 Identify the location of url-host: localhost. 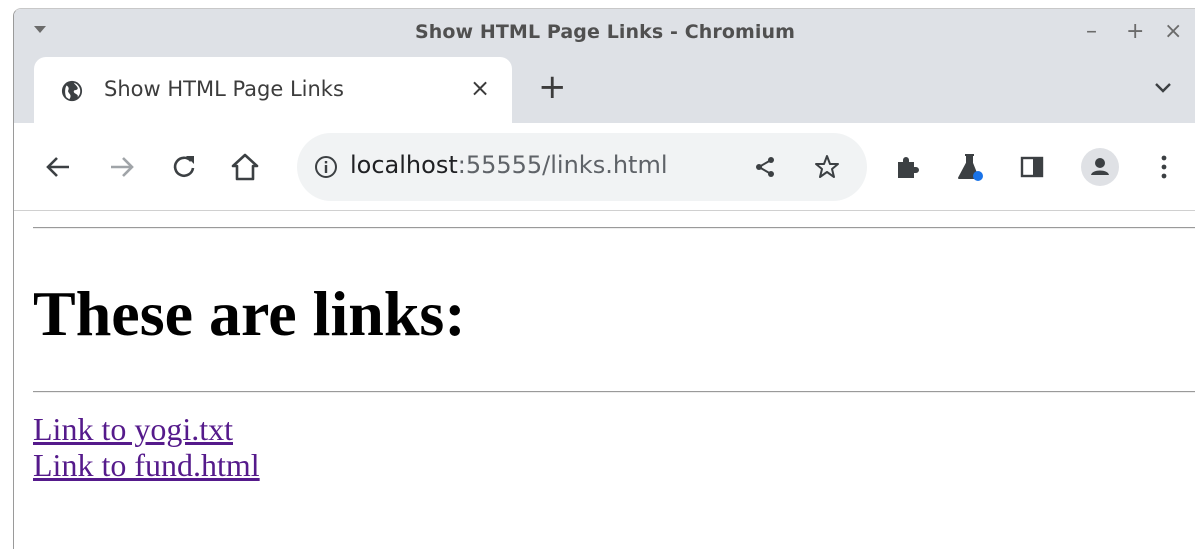
(404, 165).